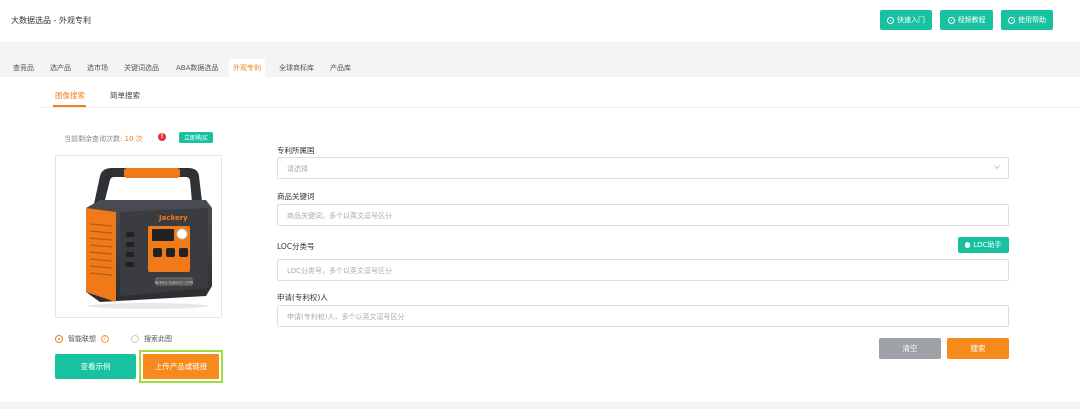 Image resolution: width=1080 pixels, height=409 pixels. Describe the element at coordinates (247, 68) in the screenshot. I see `tab-design-patent: 外观专利` at that location.